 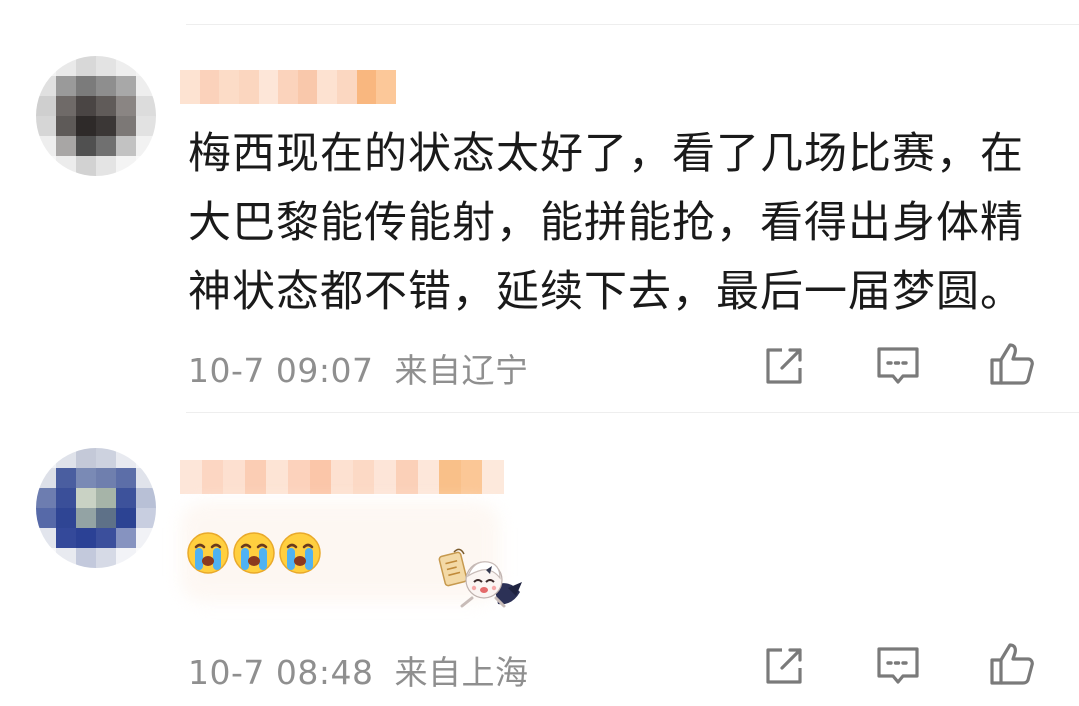 What do you see at coordinates (632, 24) in the screenshot?
I see `top-divider` at bounding box center [632, 24].